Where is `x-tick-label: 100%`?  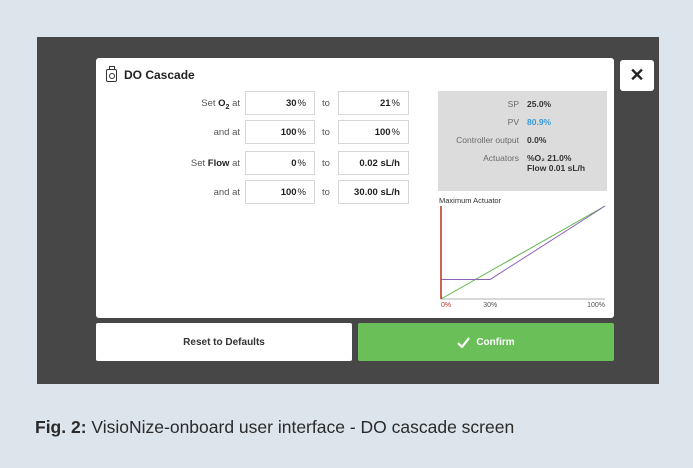 x-tick-label: 100% is located at coordinates (596, 305).